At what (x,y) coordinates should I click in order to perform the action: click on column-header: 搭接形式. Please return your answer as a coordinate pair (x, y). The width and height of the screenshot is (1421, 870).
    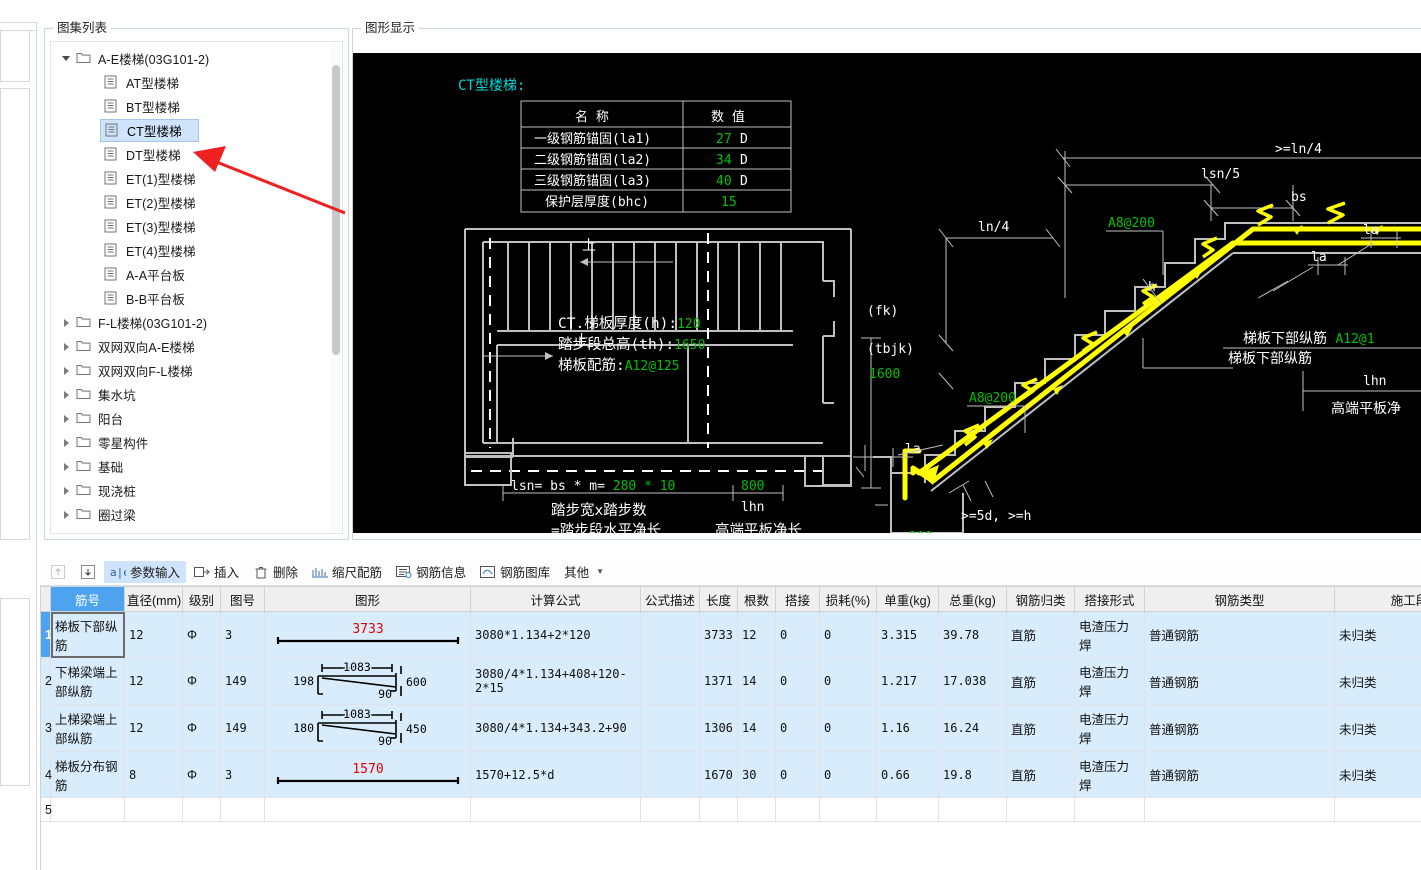
    Looking at the image, I should click on (1109, 599).